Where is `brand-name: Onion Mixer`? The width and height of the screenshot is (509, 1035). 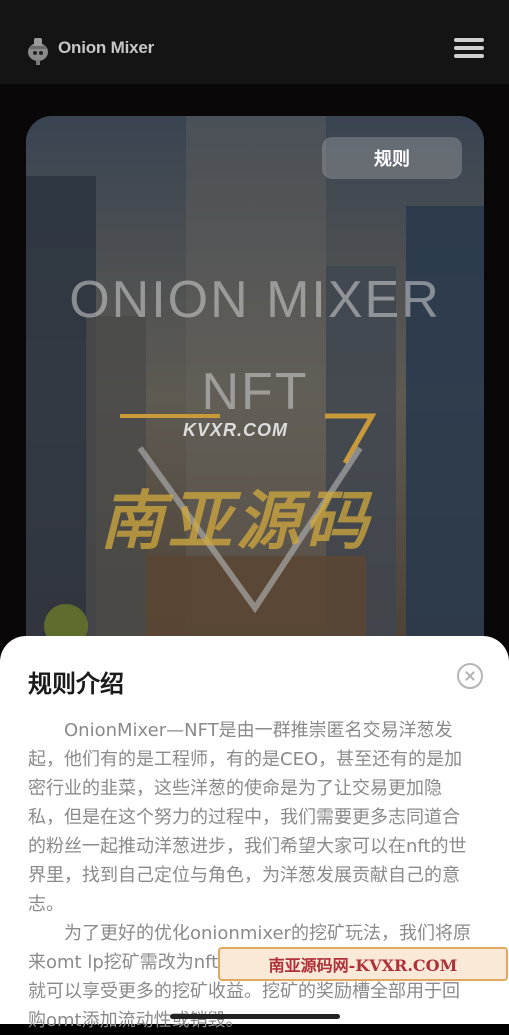 brand-name: Onion Mixer is located at coordinates (106, 48).